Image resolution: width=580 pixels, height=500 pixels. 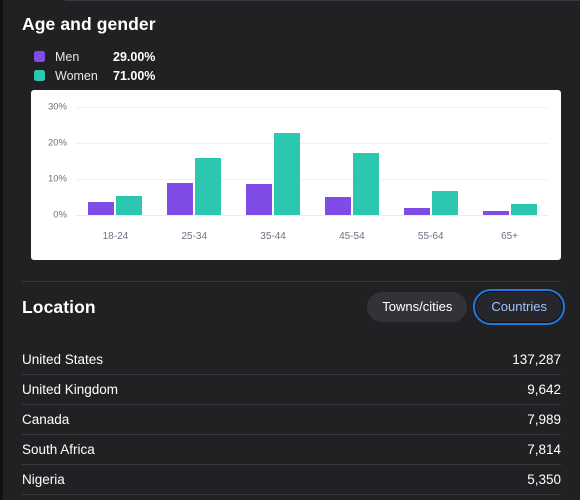 What do you see at coordinates (134, 56) in the screenshot?
I see `legend-value: 29.00%` at bounding box center [134, 56].